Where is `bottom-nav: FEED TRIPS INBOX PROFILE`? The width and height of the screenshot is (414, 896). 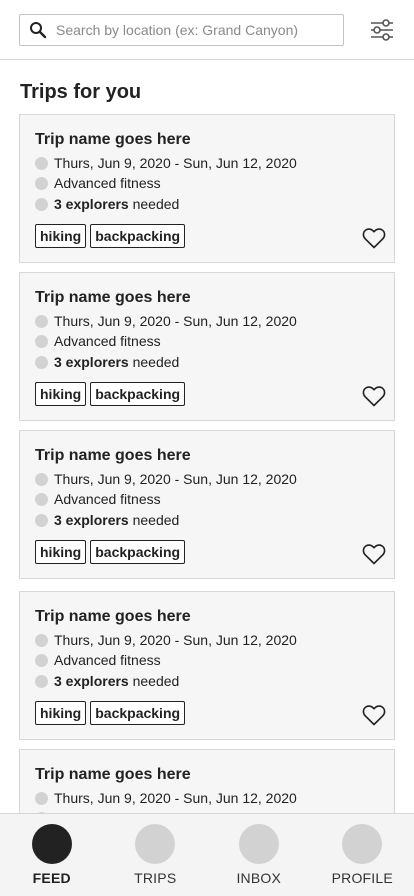
bottom-nav: FEED TRIPS INBOX PROFILE is located at coordinates (207, 854).